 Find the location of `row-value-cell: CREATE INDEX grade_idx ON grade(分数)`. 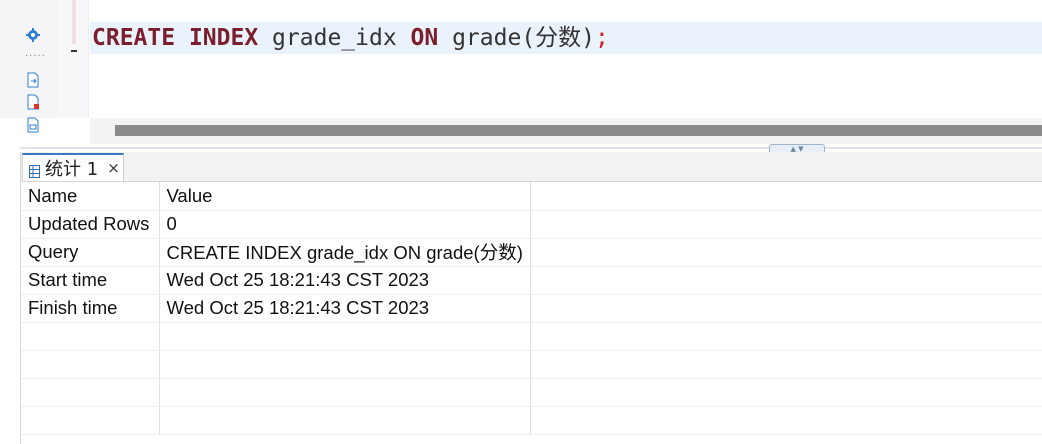

row-value-cell: CREATE INDEX grade_idx ON grade(分数) is located at coordinates (345, 252).